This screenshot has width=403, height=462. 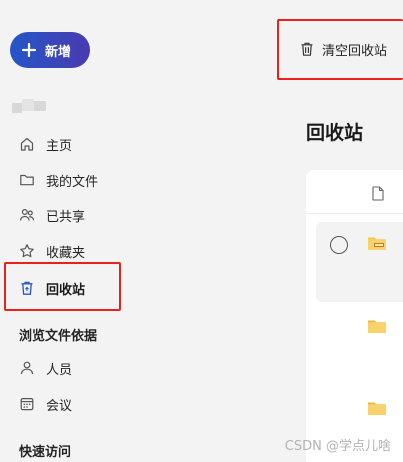 I want to click on sidebar-item-people: 人员, so click(x=60, y=368).